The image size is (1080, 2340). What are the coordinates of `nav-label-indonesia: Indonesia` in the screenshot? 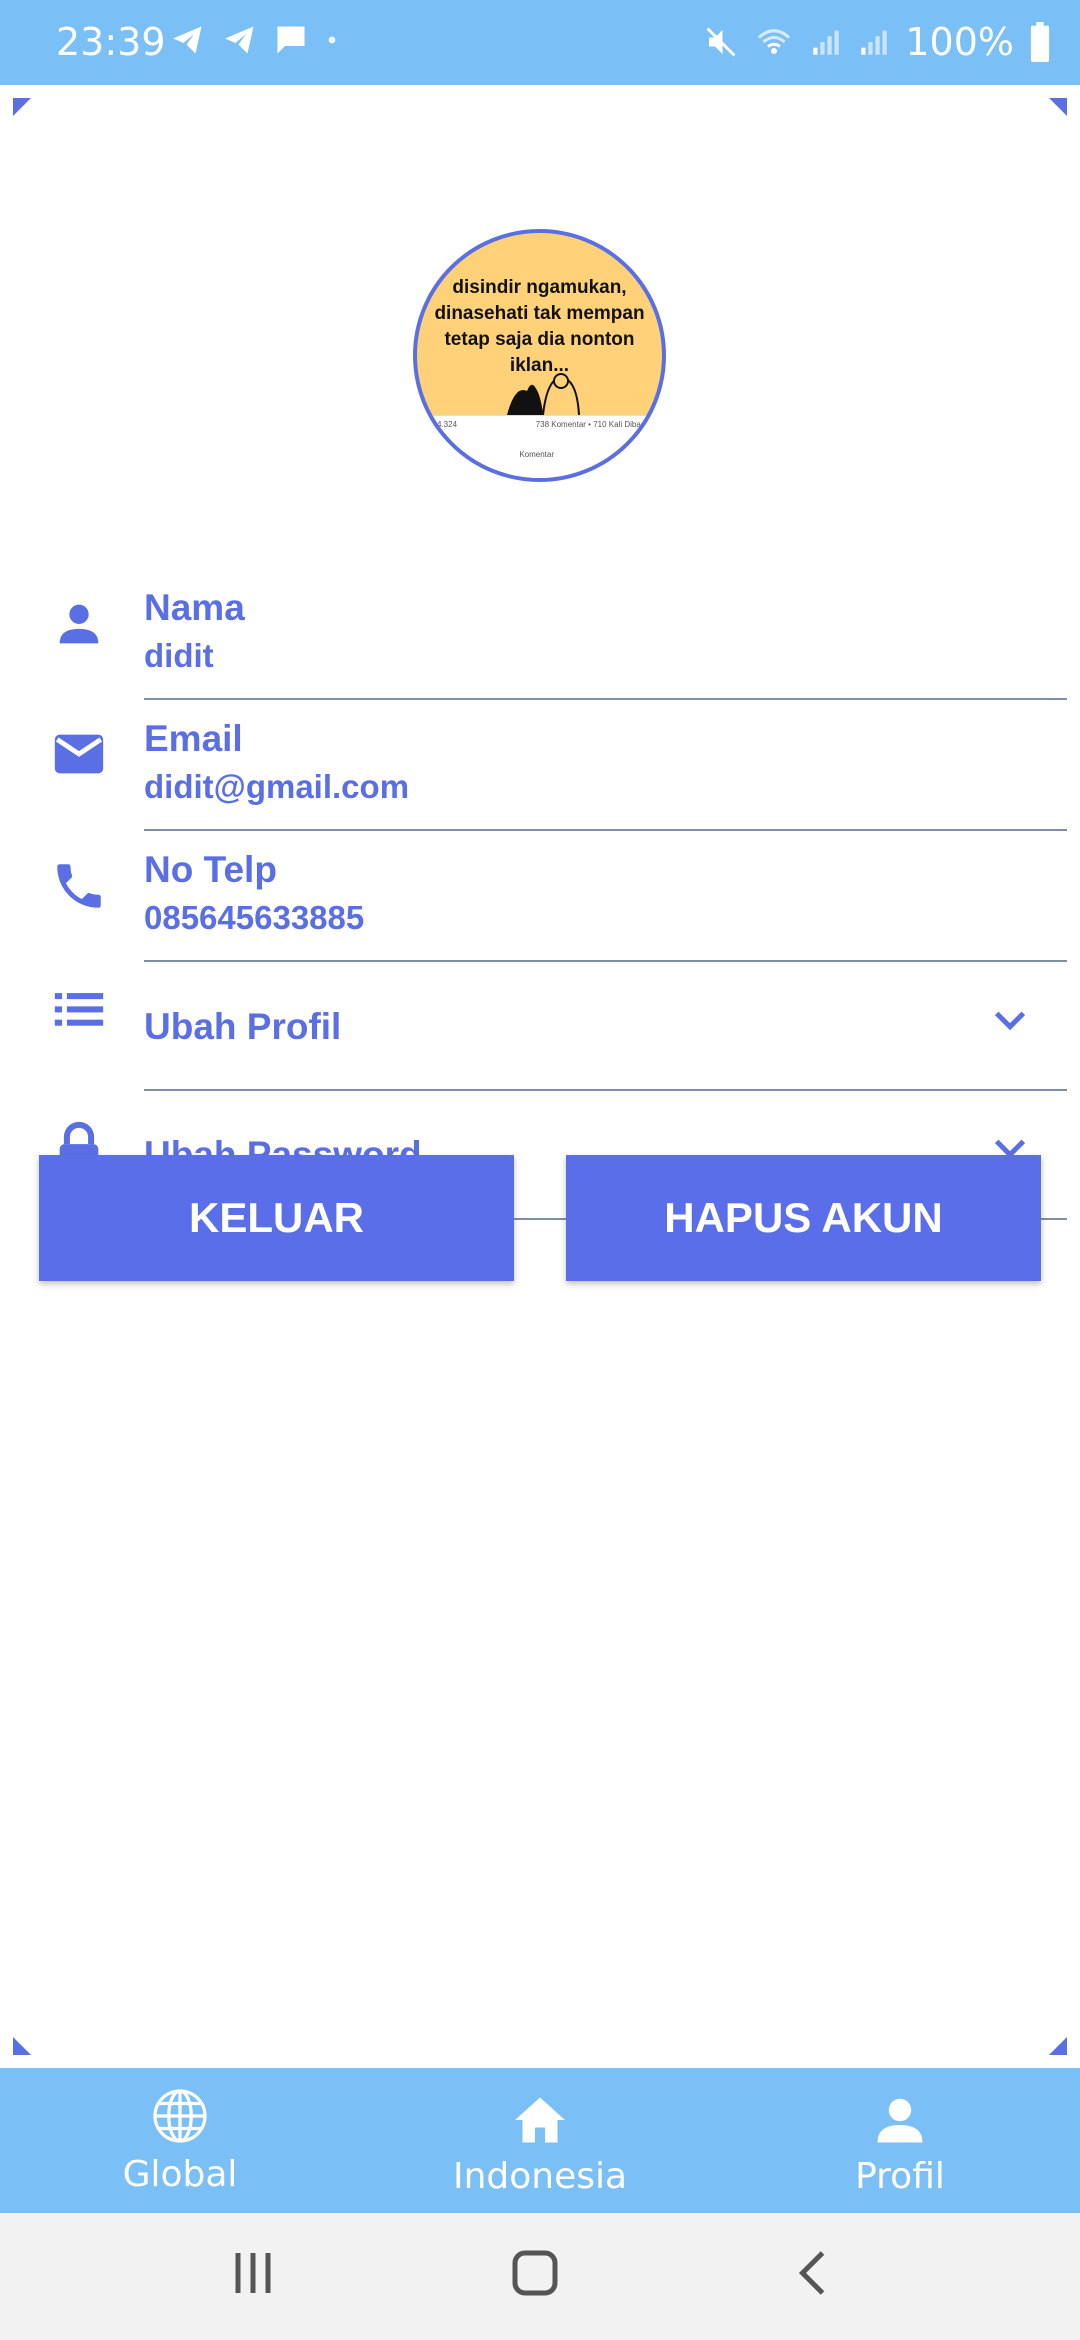 It's located at (540, 2176).